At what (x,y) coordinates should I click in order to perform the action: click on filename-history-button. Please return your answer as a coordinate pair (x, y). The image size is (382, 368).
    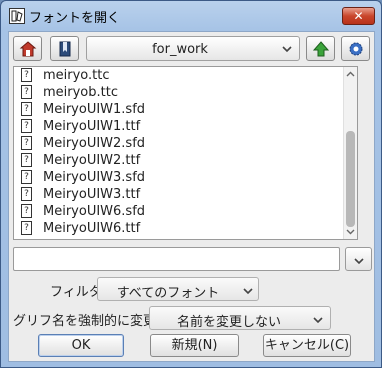
    Looking at the image, I should click on (358, 259).